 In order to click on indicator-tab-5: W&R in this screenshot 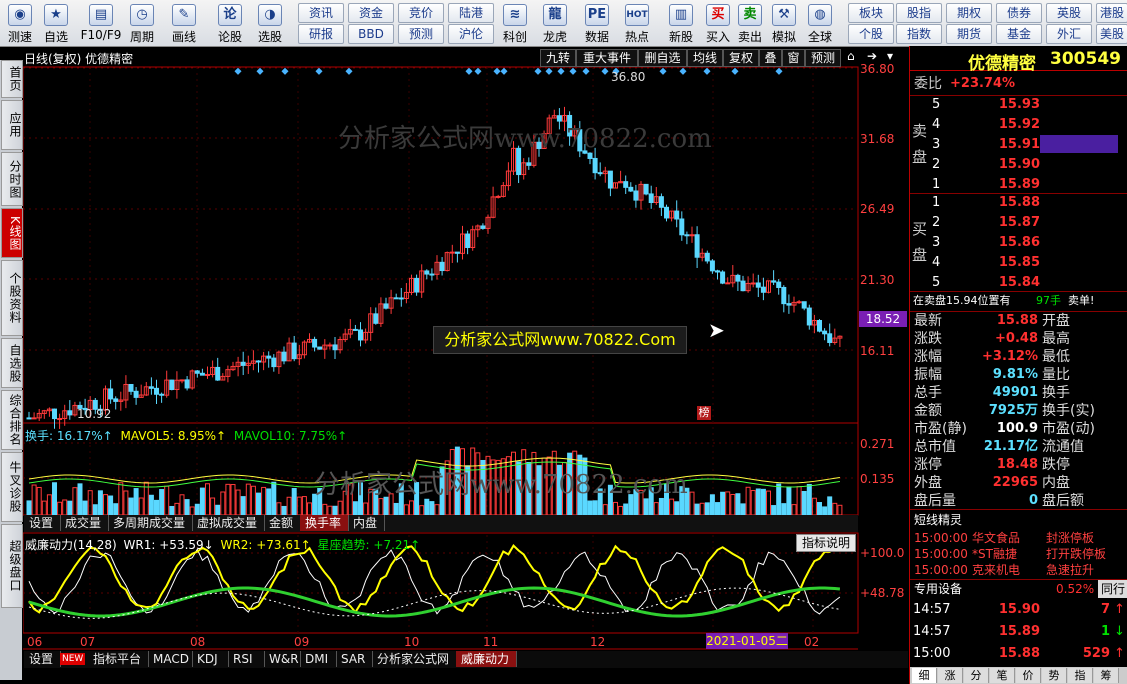, I will do `click(282, 659)`.